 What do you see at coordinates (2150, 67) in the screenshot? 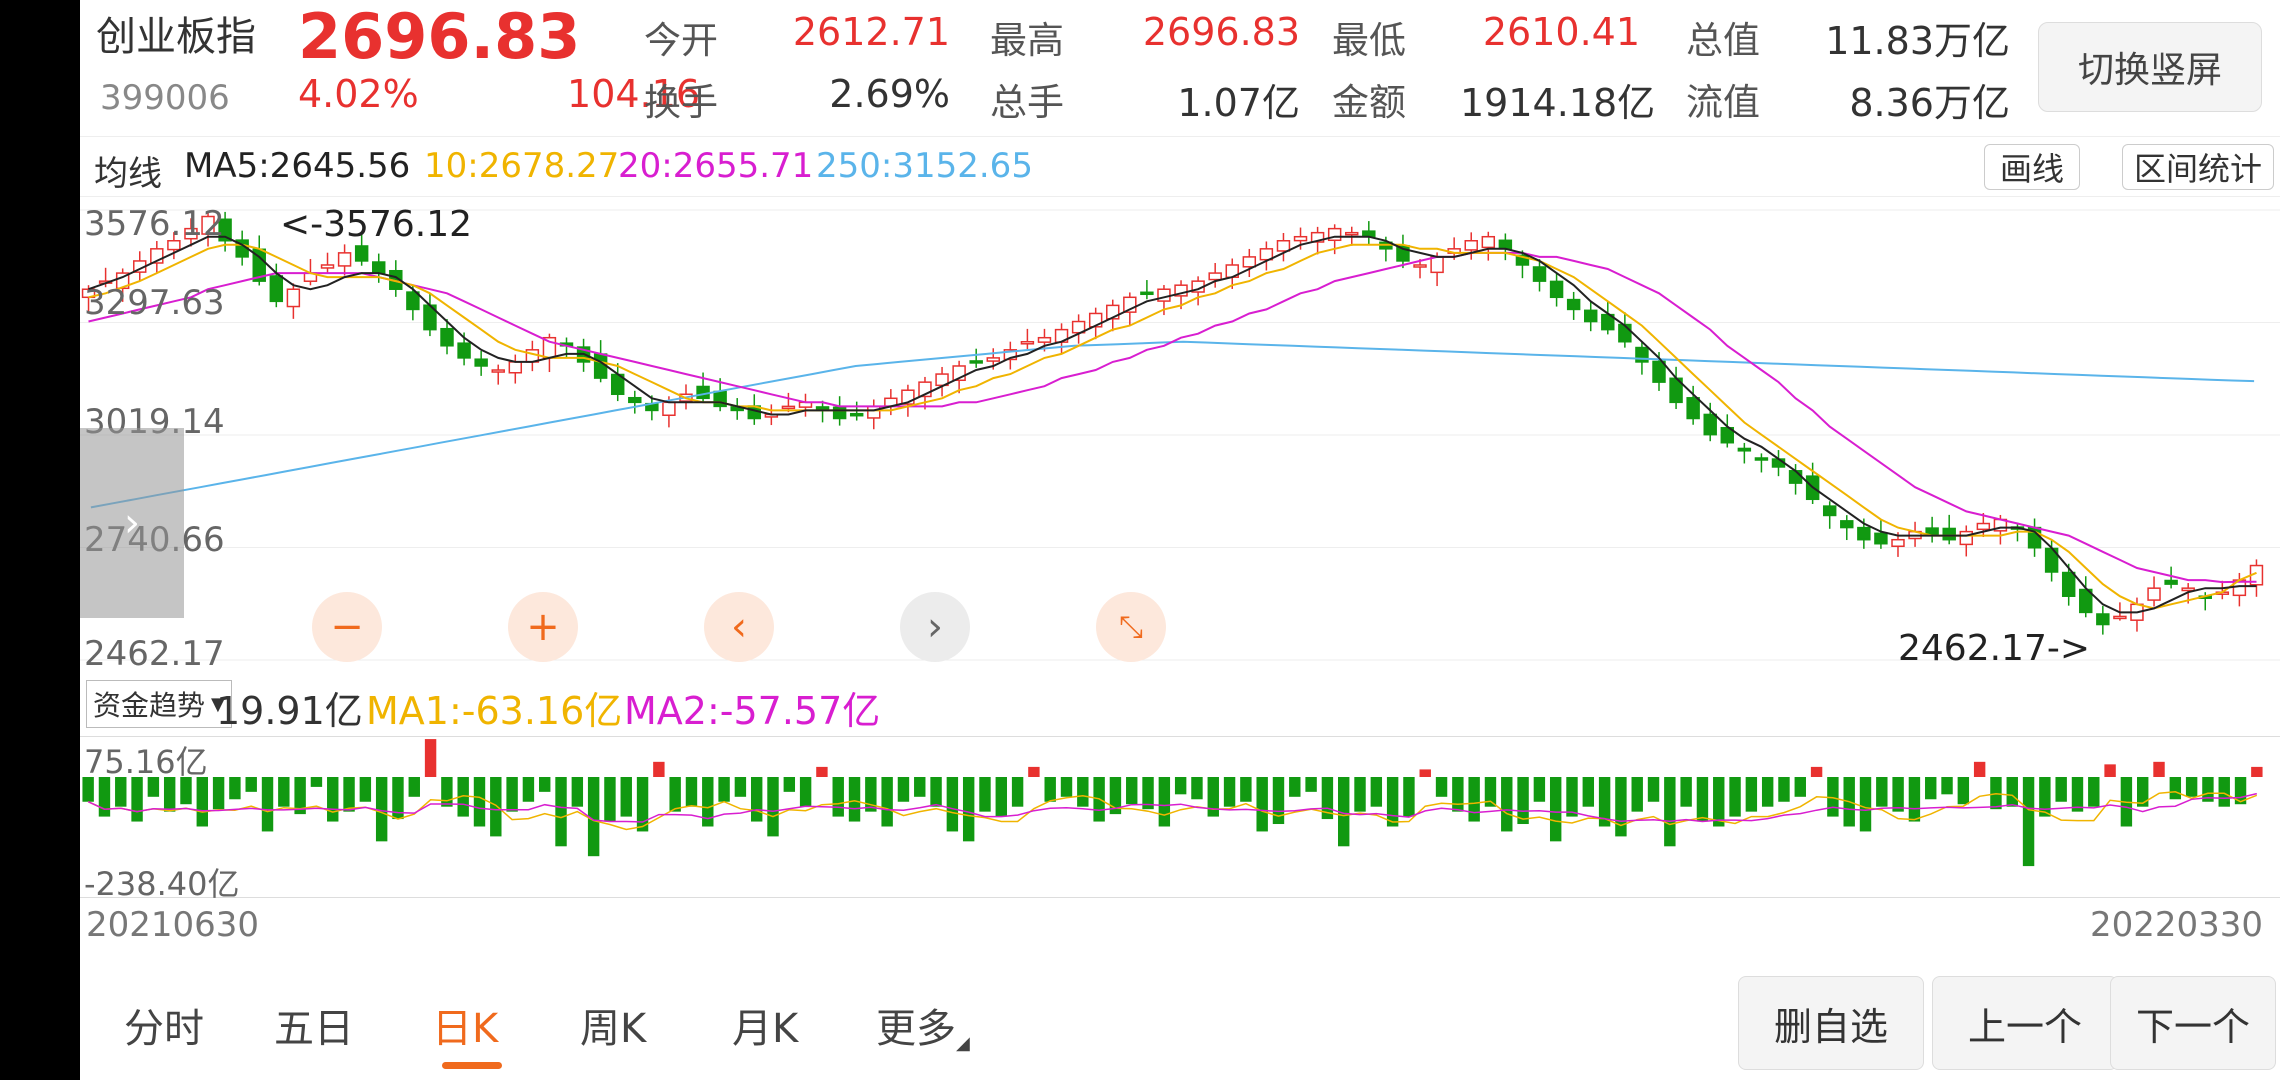
I see `switch-portrait-button: 切换竖屏` at bounding box center [2150, 67].